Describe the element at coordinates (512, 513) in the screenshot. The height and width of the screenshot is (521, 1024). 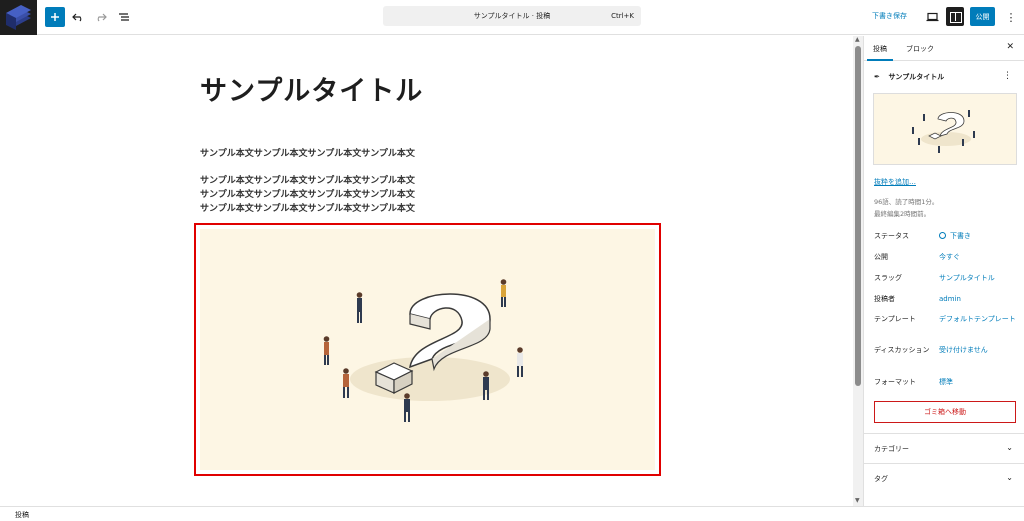
I see `block-breadcrumb-bar: 投稿` at that location.